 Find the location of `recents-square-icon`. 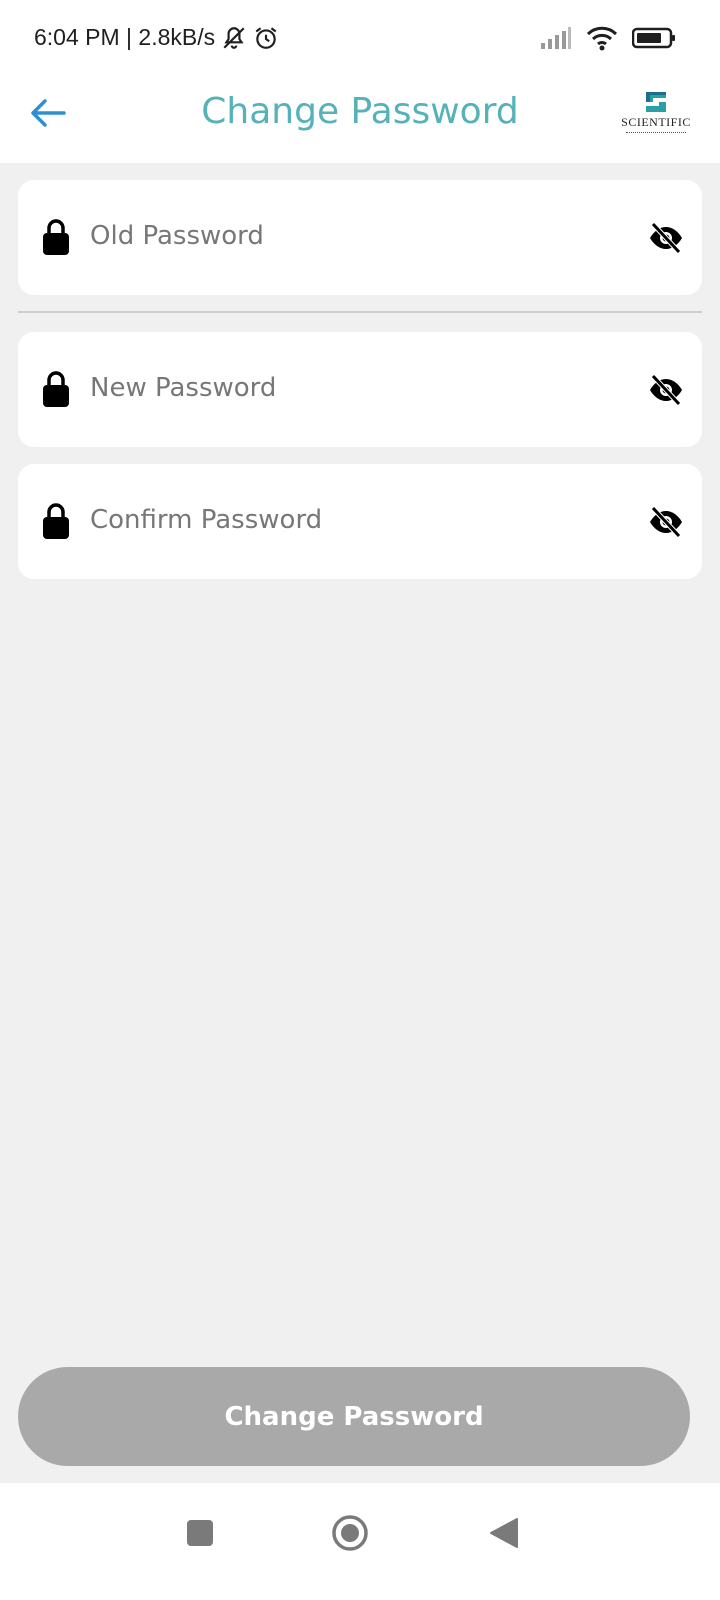

recents-square-icon is located at coordinates (200, 1533).